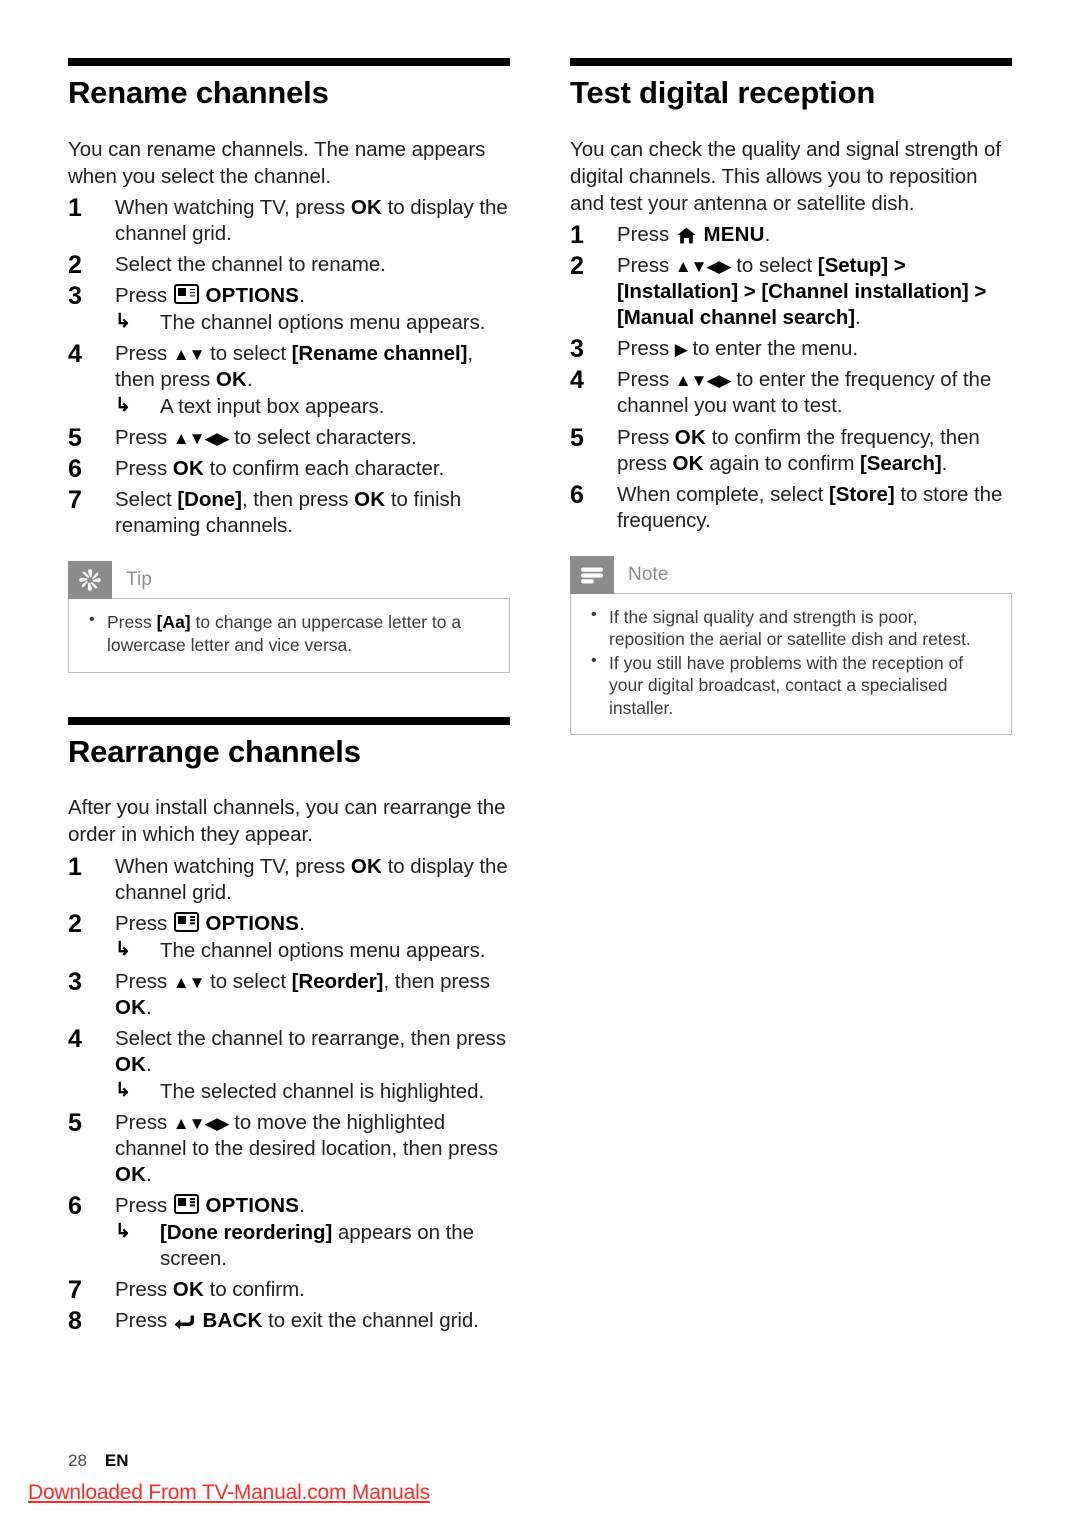 This screenshot has width=1080, height=1527. What do you see at coordinates (198, 92) in the screenshot?
I see `page-title-rename-channels: Rename channels` at bounding box center [198, 92].